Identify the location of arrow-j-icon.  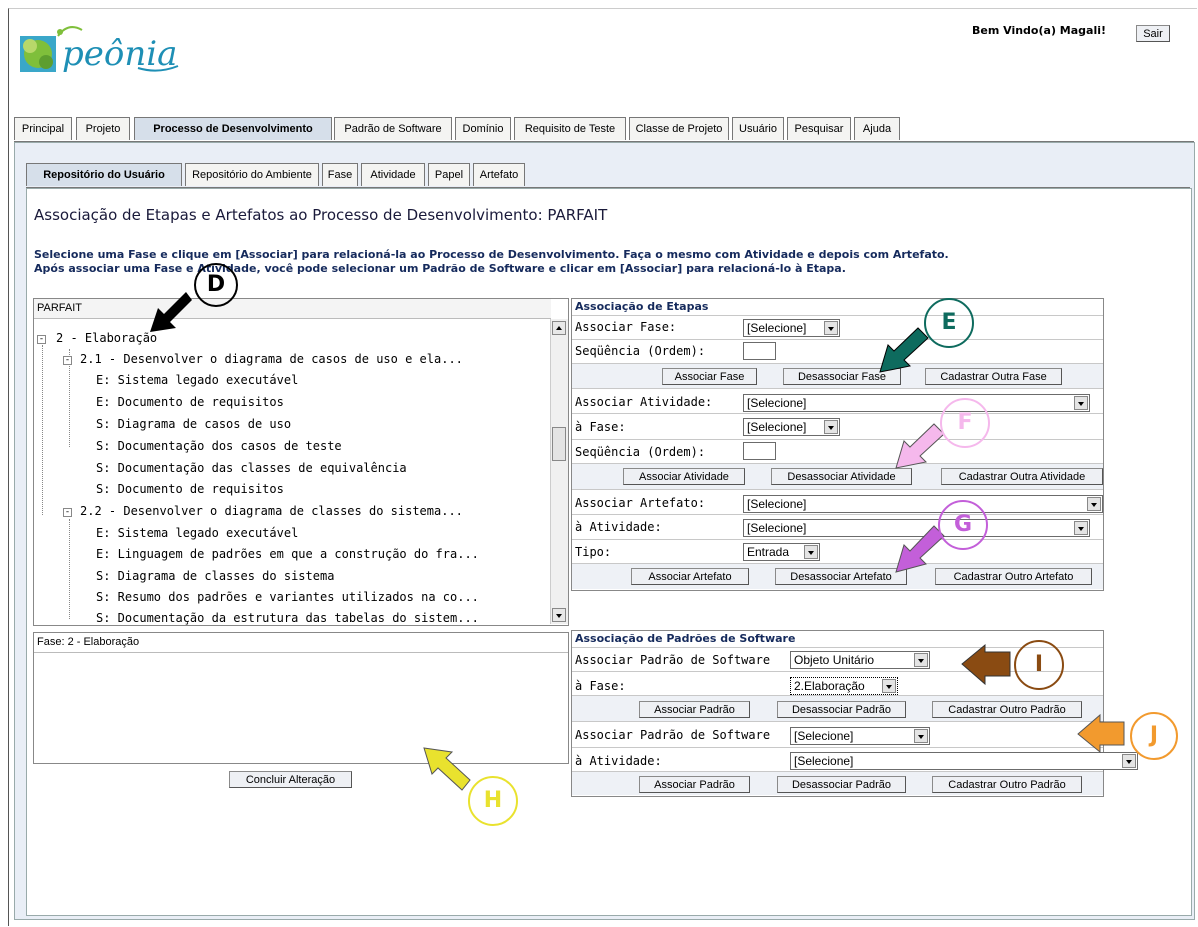
(1101, 733).